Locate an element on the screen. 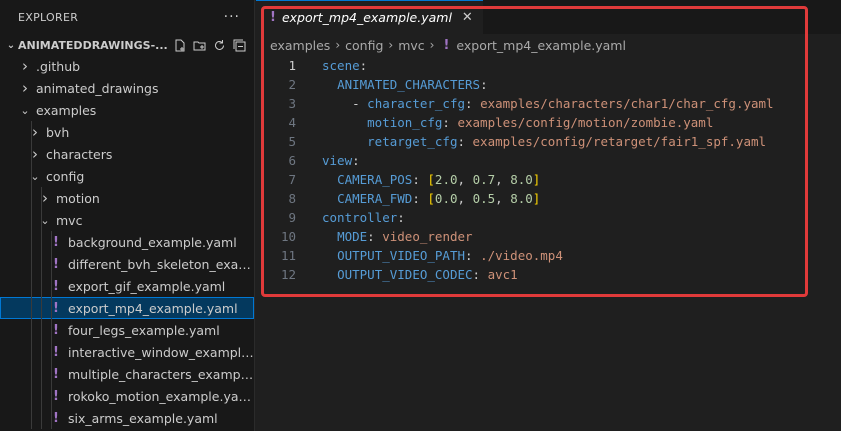  new-file-icon is located at coordinates (179, 45).